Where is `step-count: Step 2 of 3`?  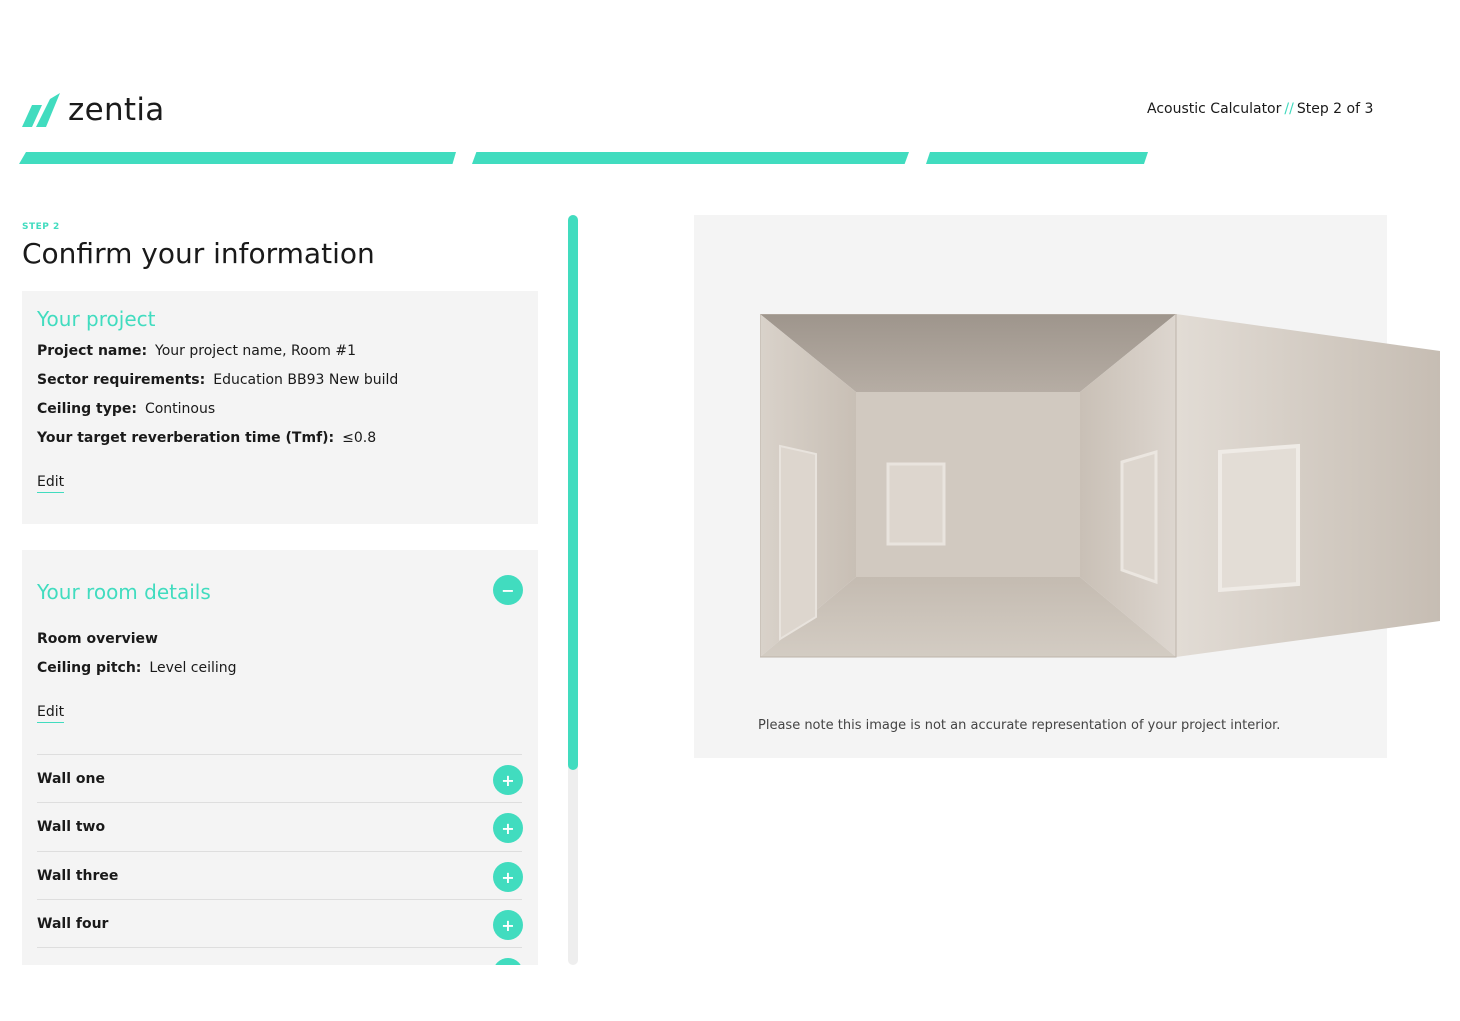
step-count: Step 2 of 3 is located at coordinates (1335, 109).